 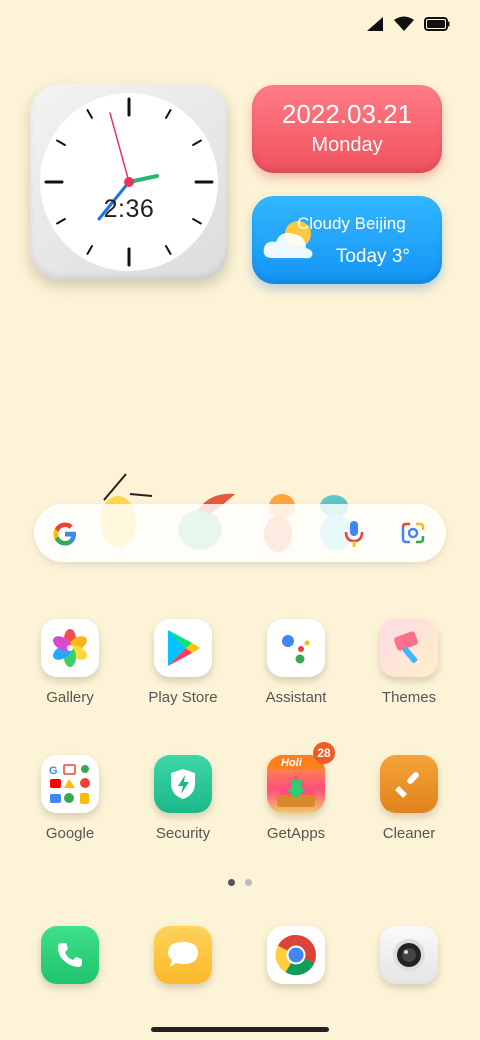 I want to click on app-label: Assistant, so click(x=296, y=697).